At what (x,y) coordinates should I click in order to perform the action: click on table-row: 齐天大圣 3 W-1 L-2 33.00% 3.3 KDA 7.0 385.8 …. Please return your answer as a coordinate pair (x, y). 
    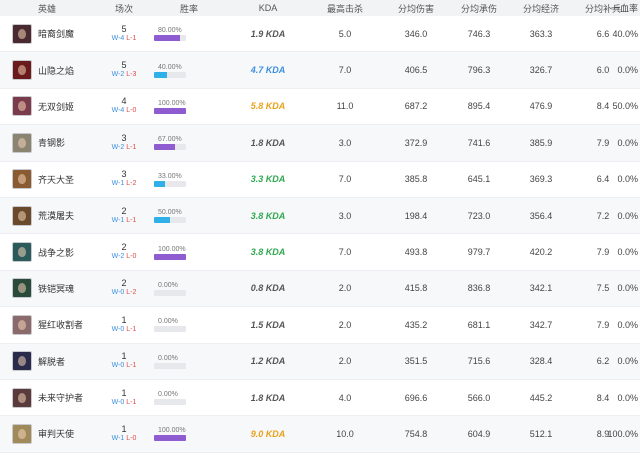
    Looking at the image, I should click on (320, 180).